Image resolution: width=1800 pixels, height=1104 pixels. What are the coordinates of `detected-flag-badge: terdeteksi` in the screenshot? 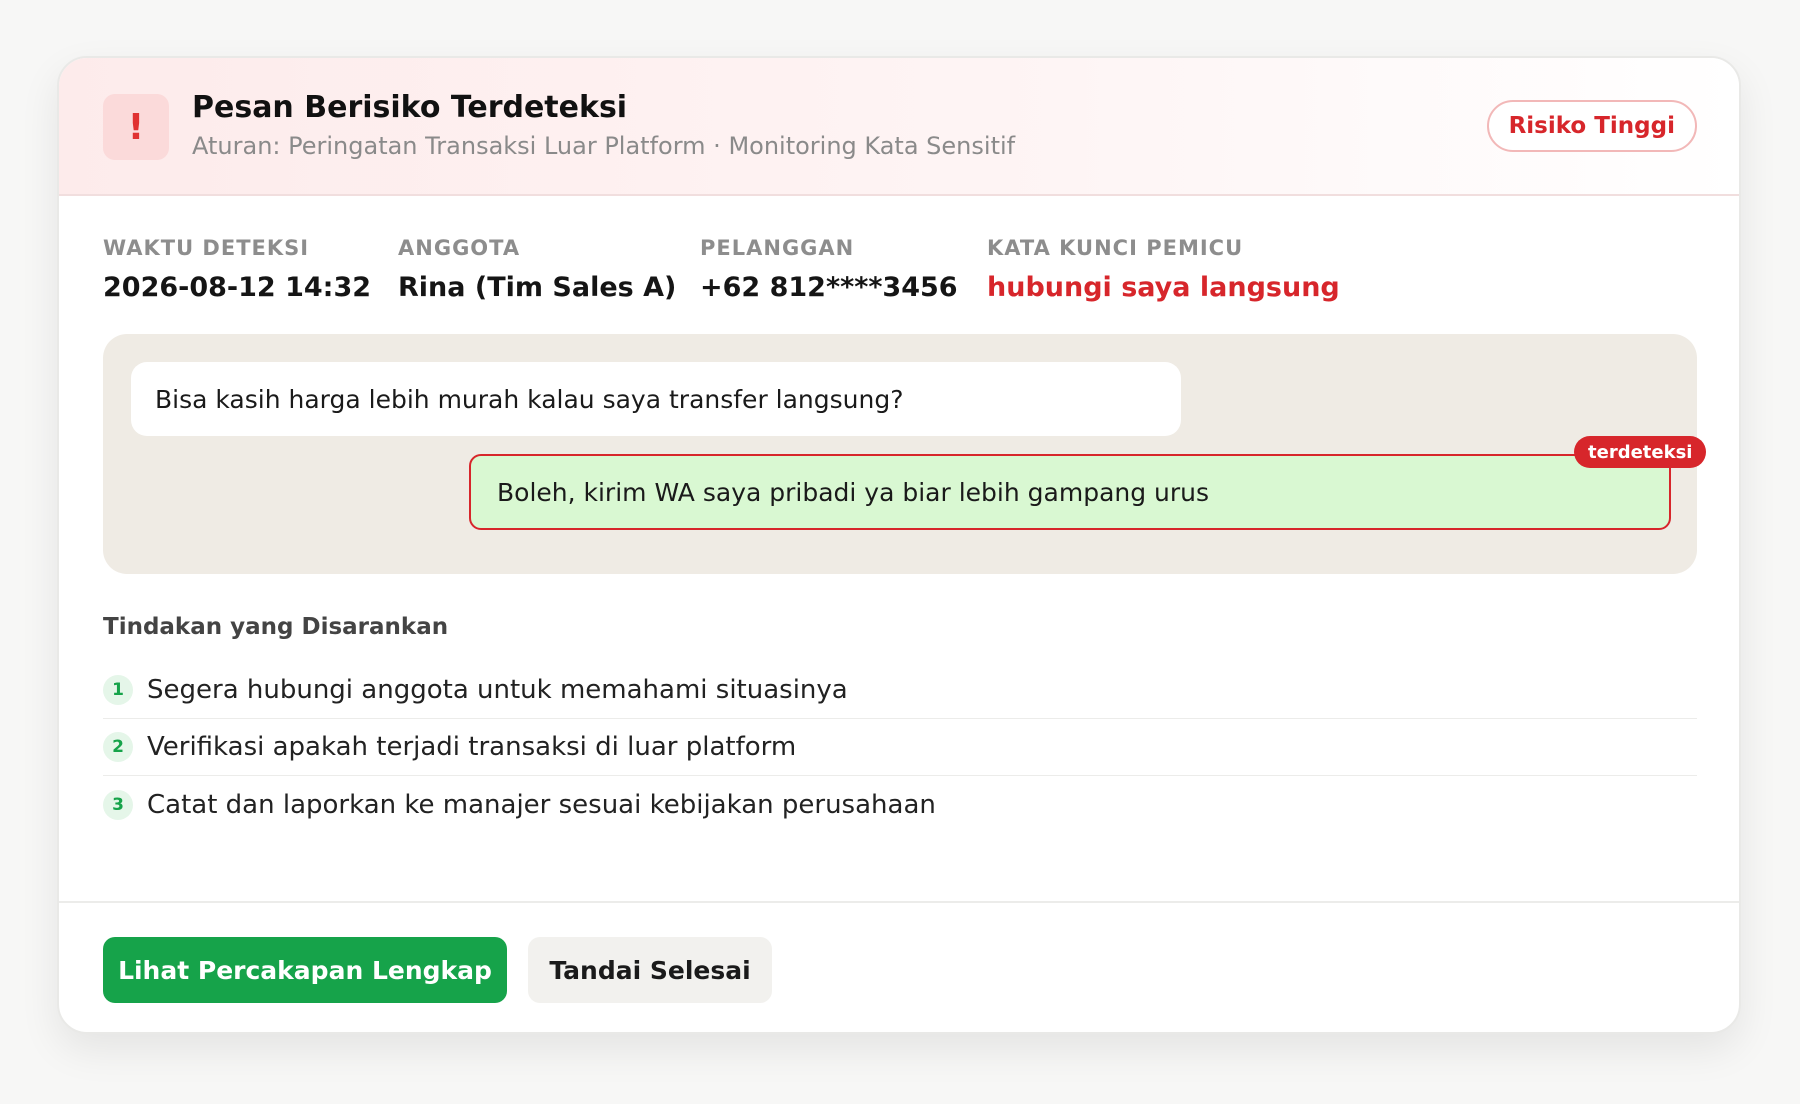 It's located at (1640, 452).